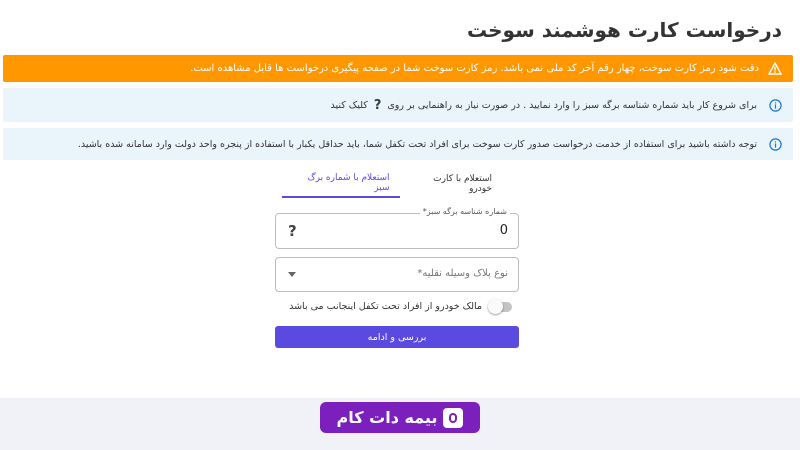 This screenshot has width=800, height=450. Describe the element at coordinates (624, 30) in the screenshot. I see `page-title: درخواست کارت هوشمند سوخت` at that location.